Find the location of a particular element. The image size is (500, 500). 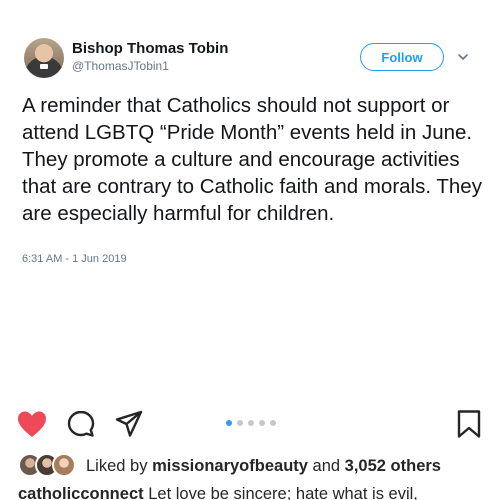

author-avatar is located at coordinates (44, 58).